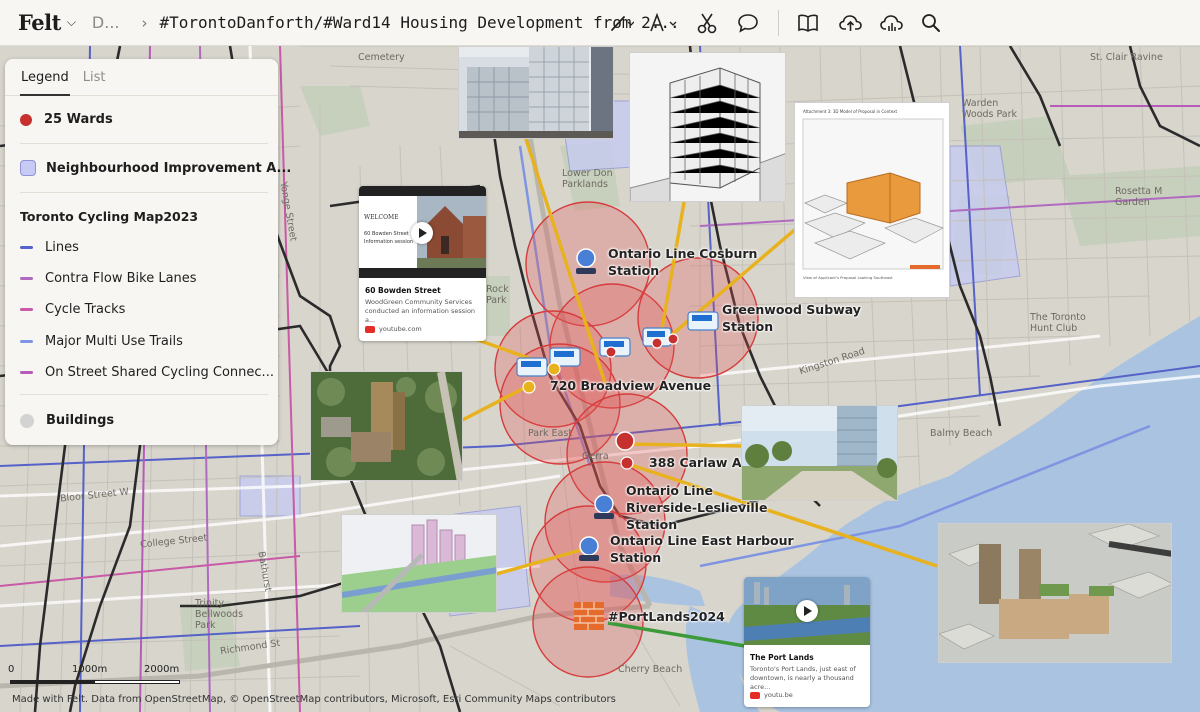 The image size is (1200, 712). I want to click on library-tool, so click(808, 23).